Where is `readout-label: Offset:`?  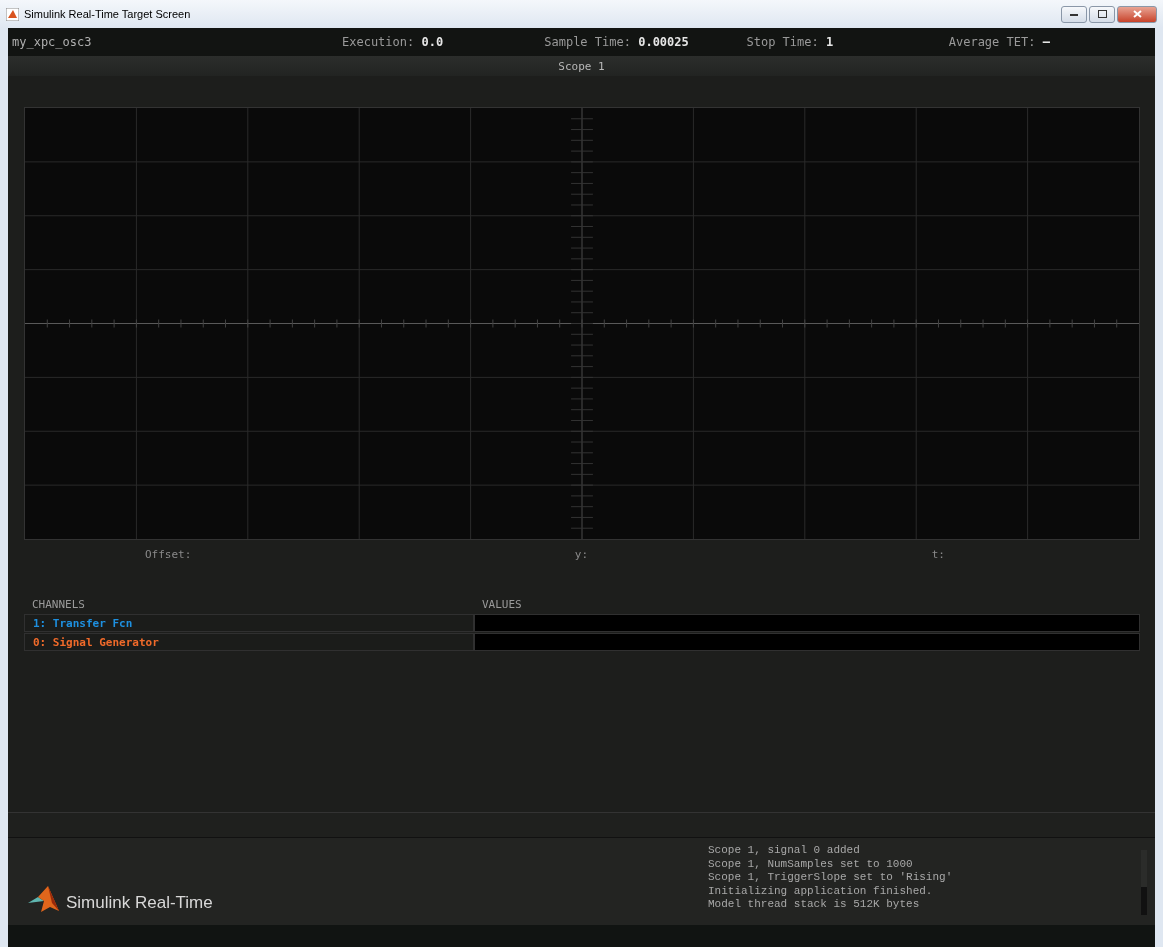 readout-label: Offset: is located at coordinates (168, 555).